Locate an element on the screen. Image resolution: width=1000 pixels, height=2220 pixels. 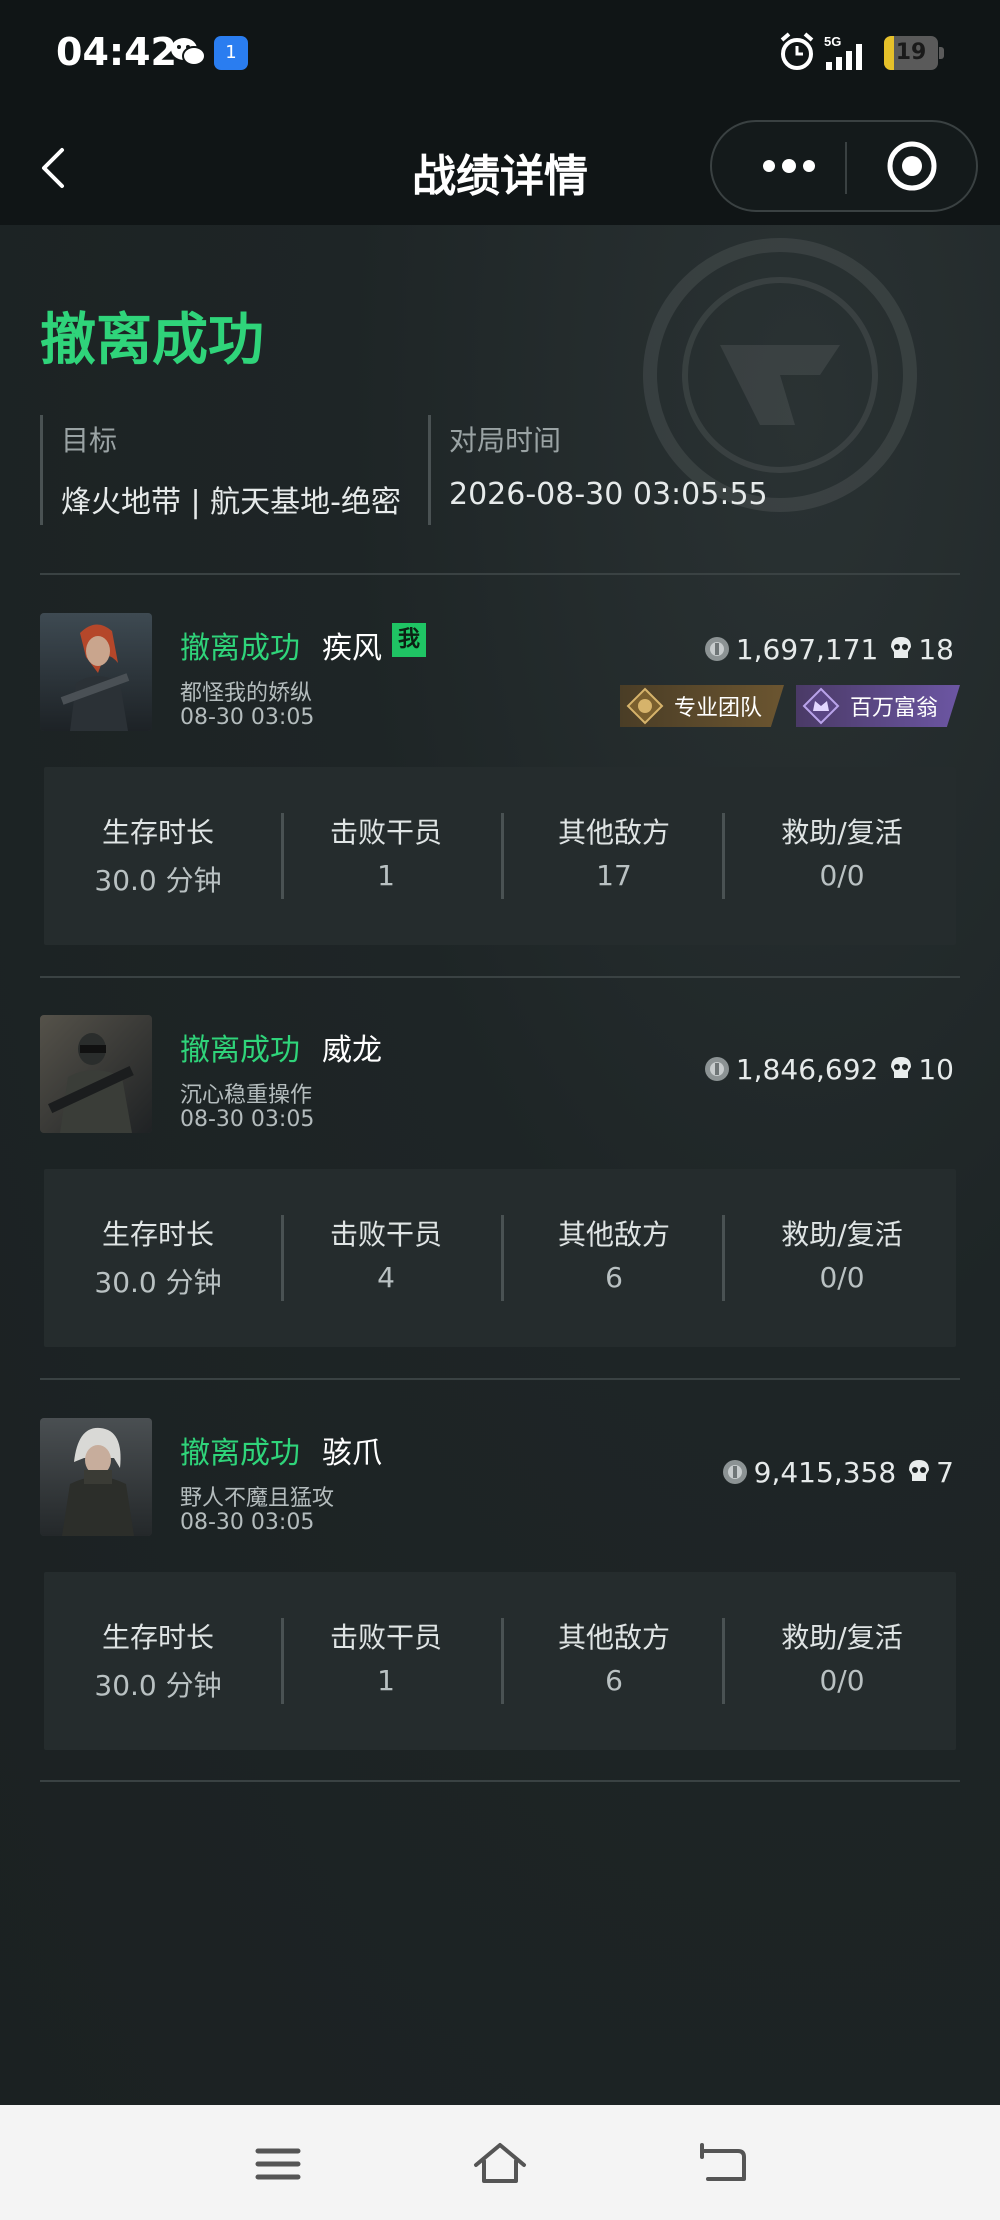
stat-kills: 4 is located at coordinates (386, 1277).